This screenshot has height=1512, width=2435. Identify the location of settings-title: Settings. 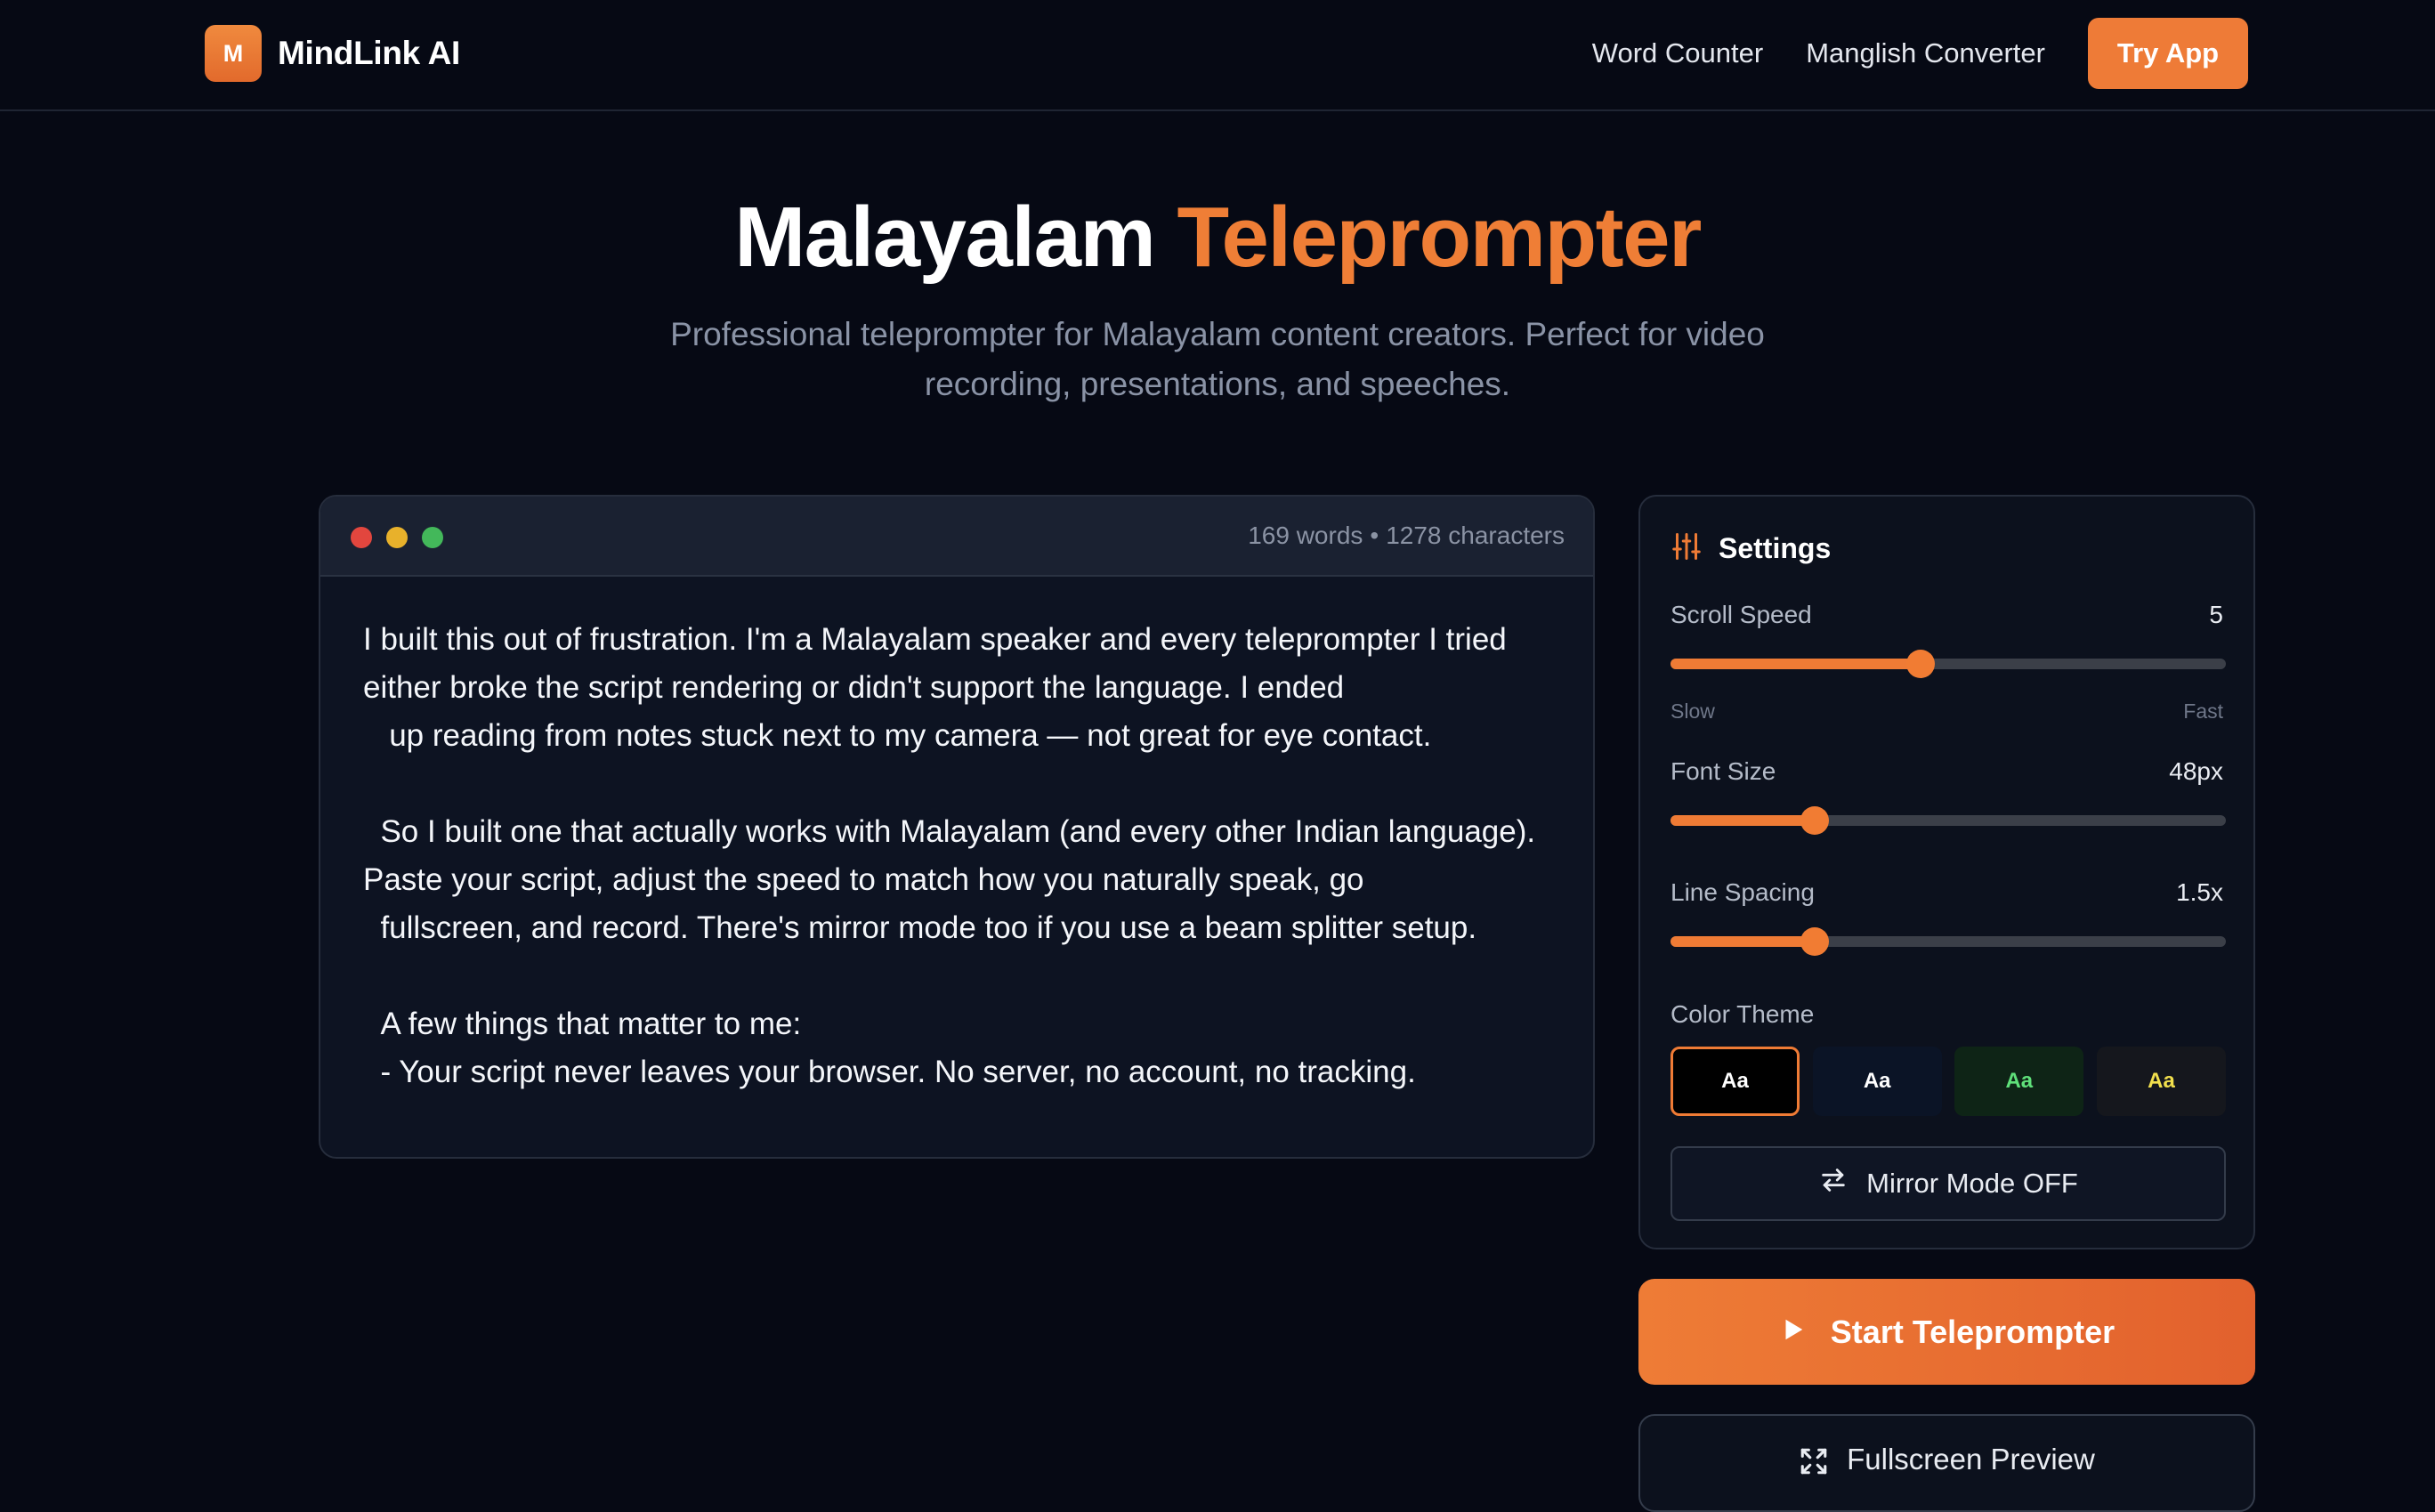
(1775, 548).